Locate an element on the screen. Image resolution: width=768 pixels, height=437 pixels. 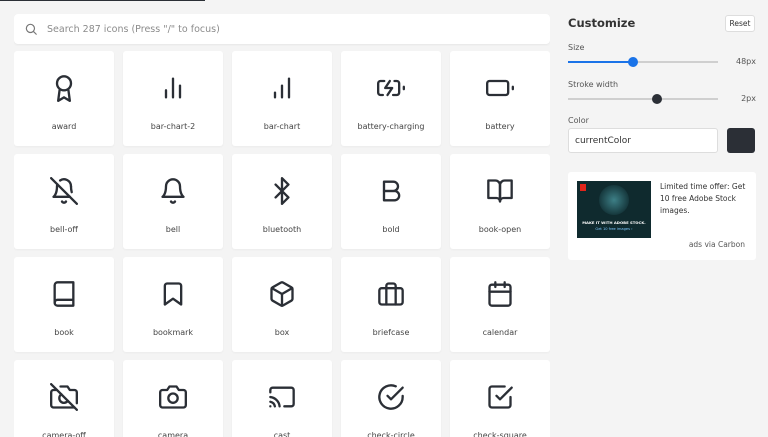
icon-tile-bar-chart-2: bar-chart-2 is located at coordinates (173, 98).